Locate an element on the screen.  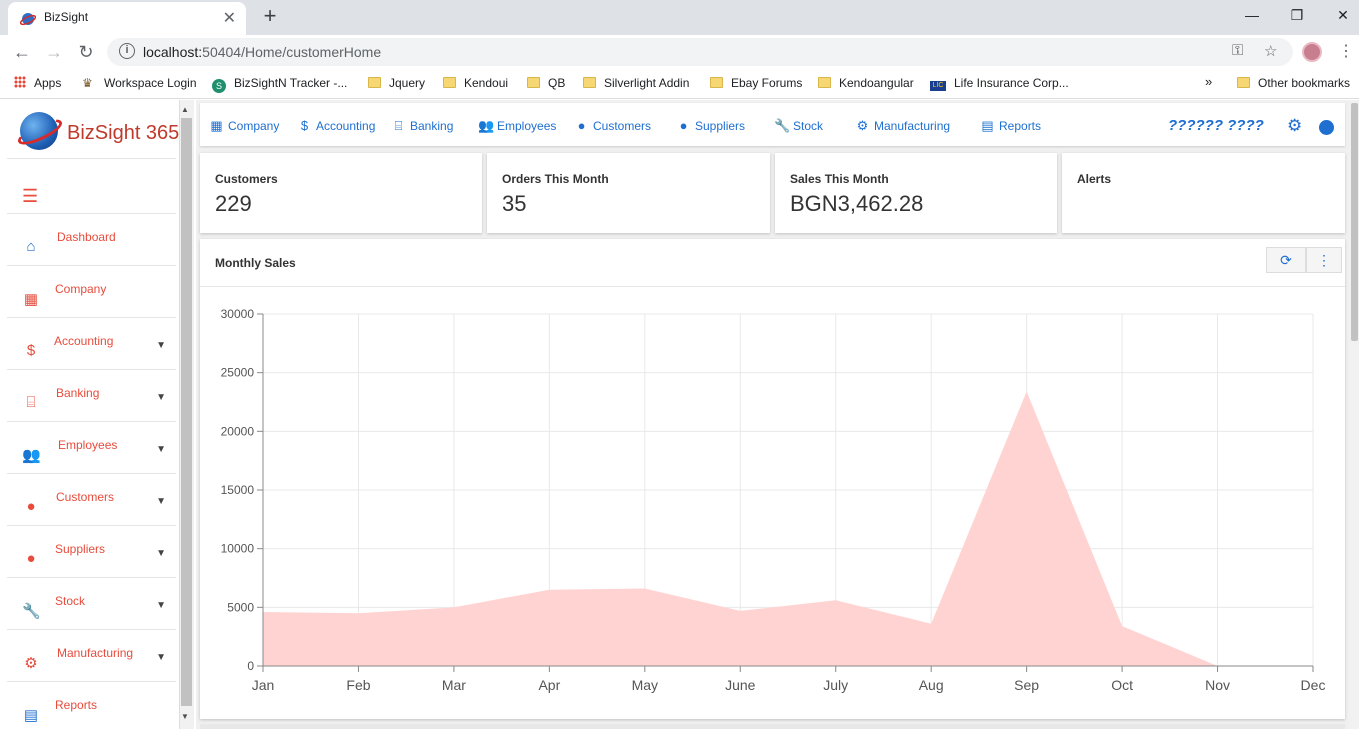
sidebar-item-label: Employees is located at coordinates (88, 445).